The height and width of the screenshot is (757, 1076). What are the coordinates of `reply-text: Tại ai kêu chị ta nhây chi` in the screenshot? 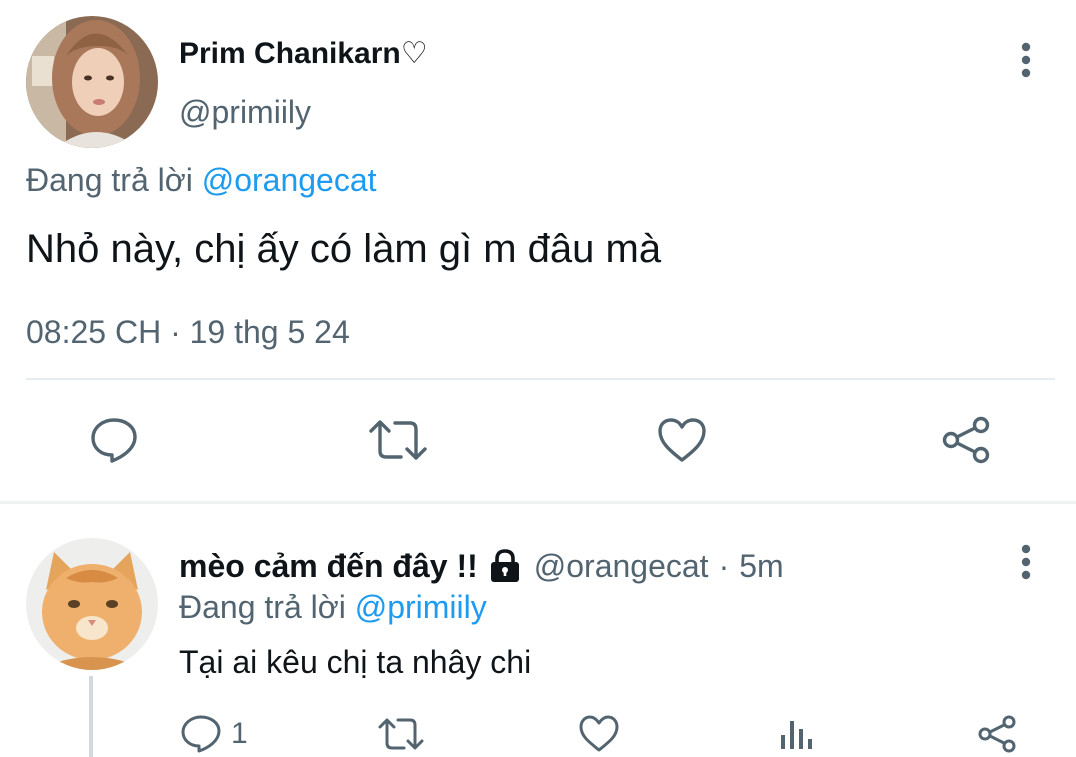 It's located at (355, 662).